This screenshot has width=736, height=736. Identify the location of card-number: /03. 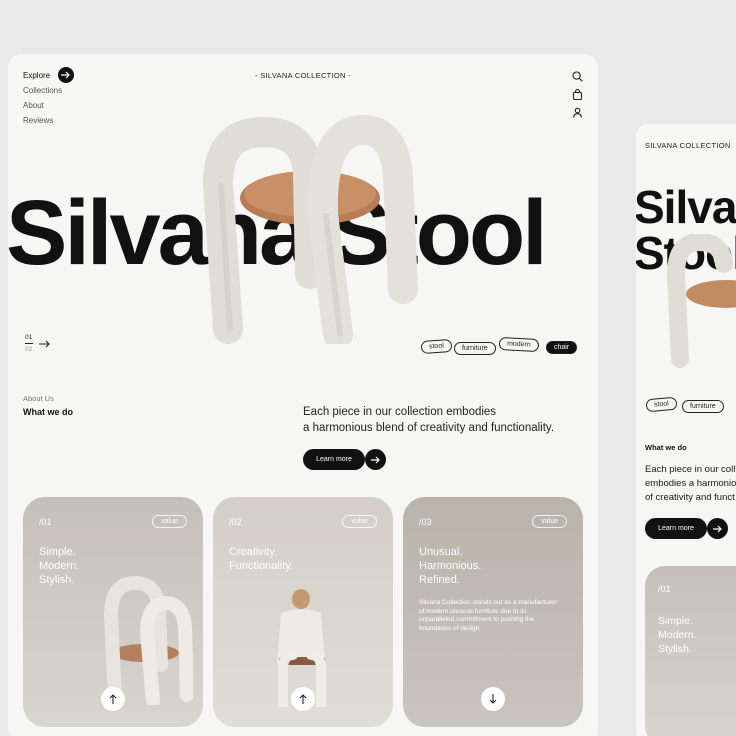
(425, 522).